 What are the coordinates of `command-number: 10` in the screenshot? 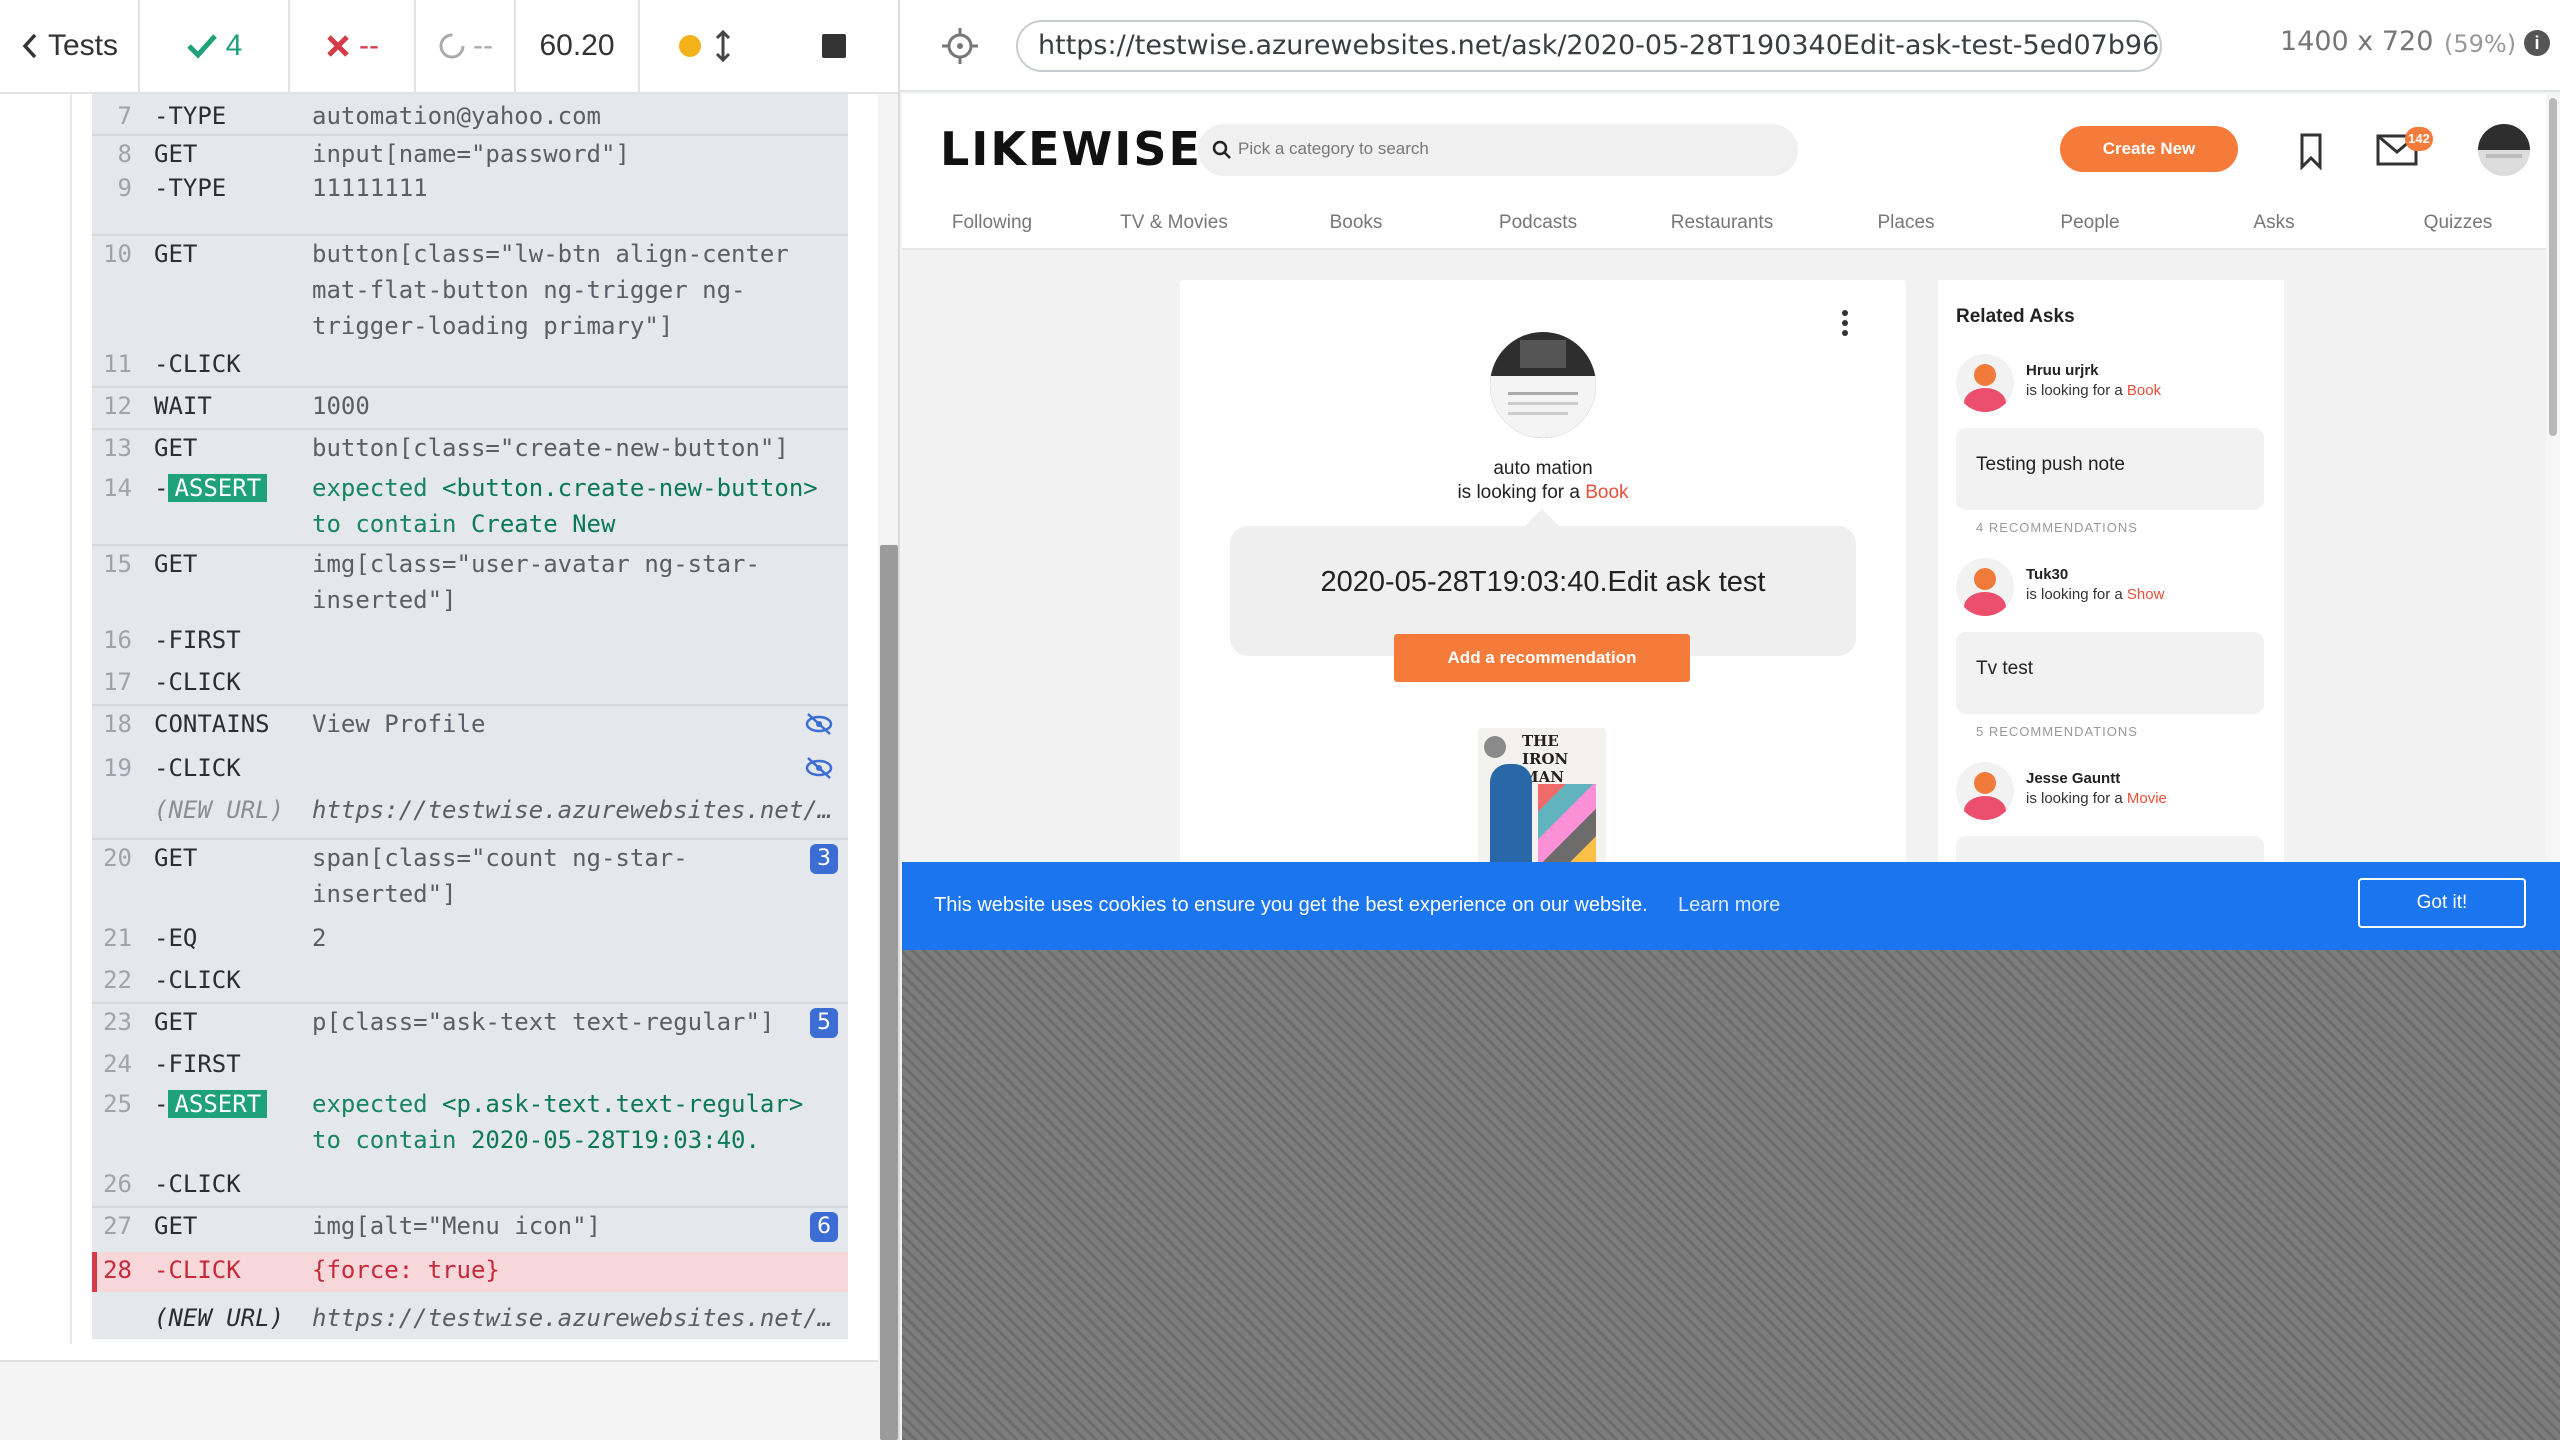 It's located at (117, 254).